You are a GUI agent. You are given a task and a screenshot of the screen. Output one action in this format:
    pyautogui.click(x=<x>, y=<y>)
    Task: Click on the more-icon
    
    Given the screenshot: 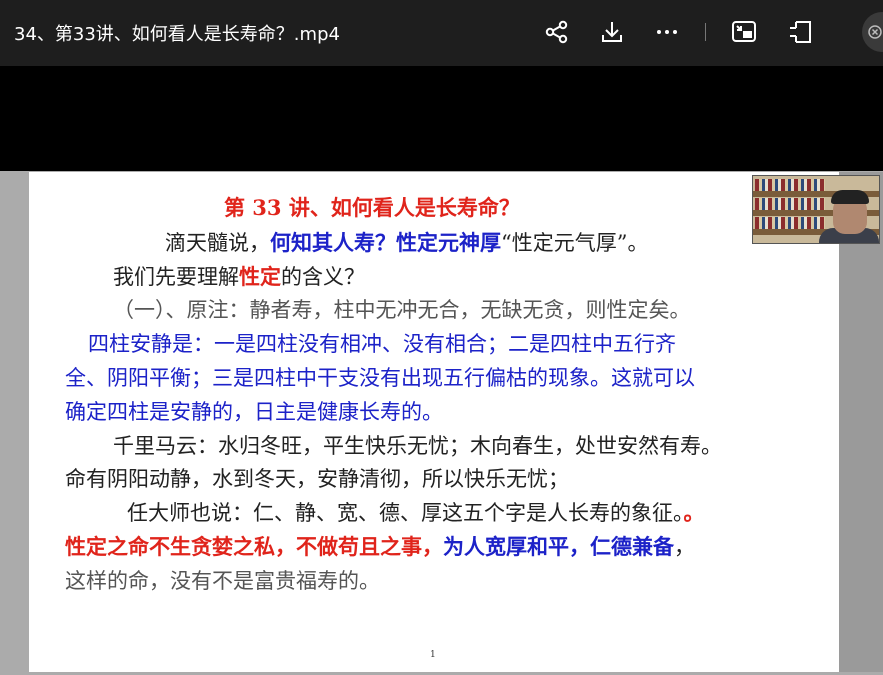 What is the action you would take?
    pyautogui.click(x=667, y=32)
    